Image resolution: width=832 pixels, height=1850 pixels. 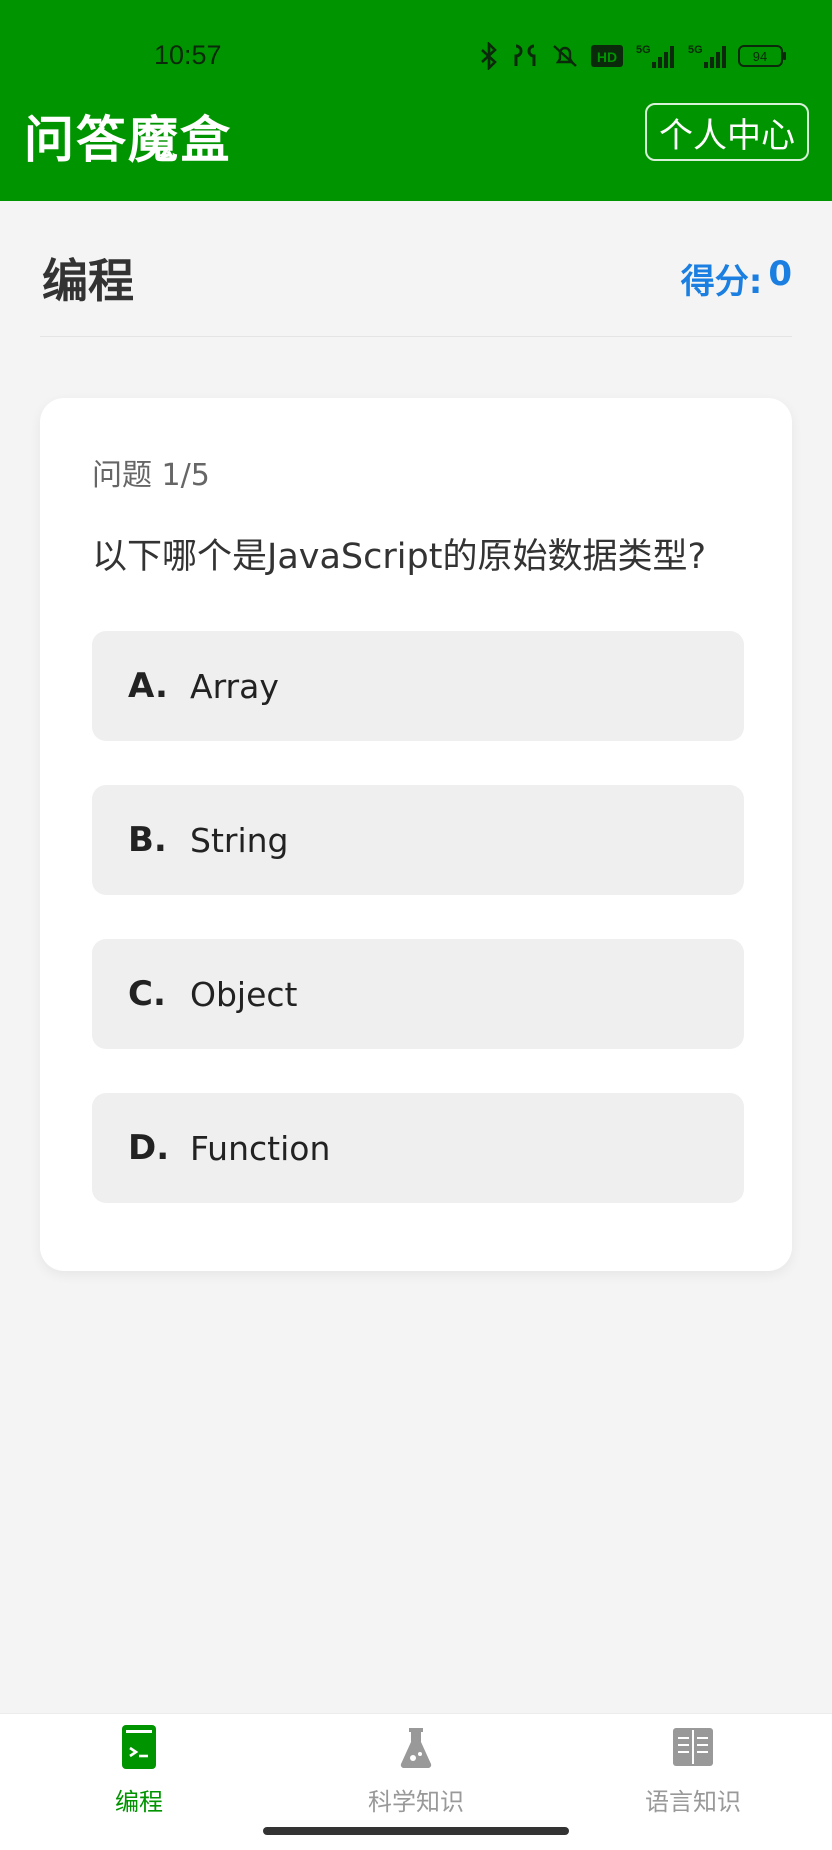 I want to click on battery-level: 94, so click(x=760, y=56).